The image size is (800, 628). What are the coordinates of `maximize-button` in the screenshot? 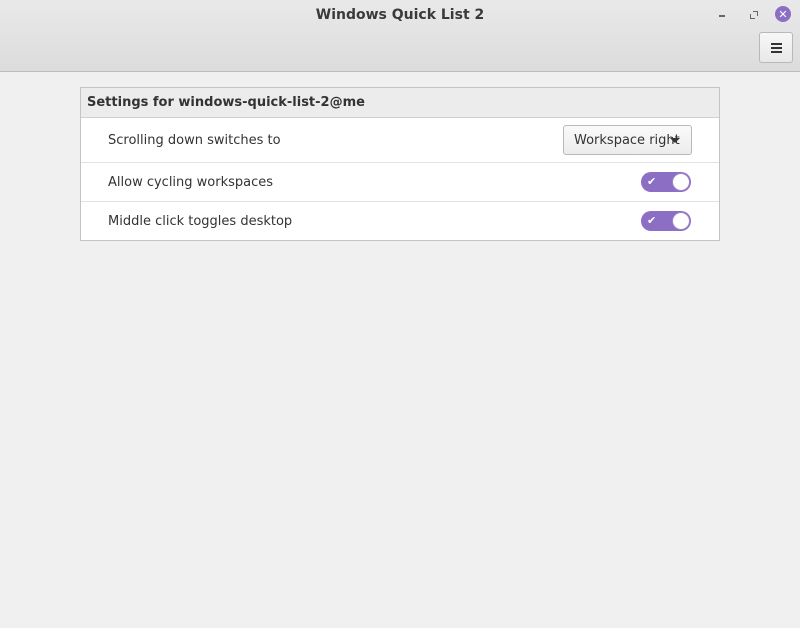 It's located at (753, 14).